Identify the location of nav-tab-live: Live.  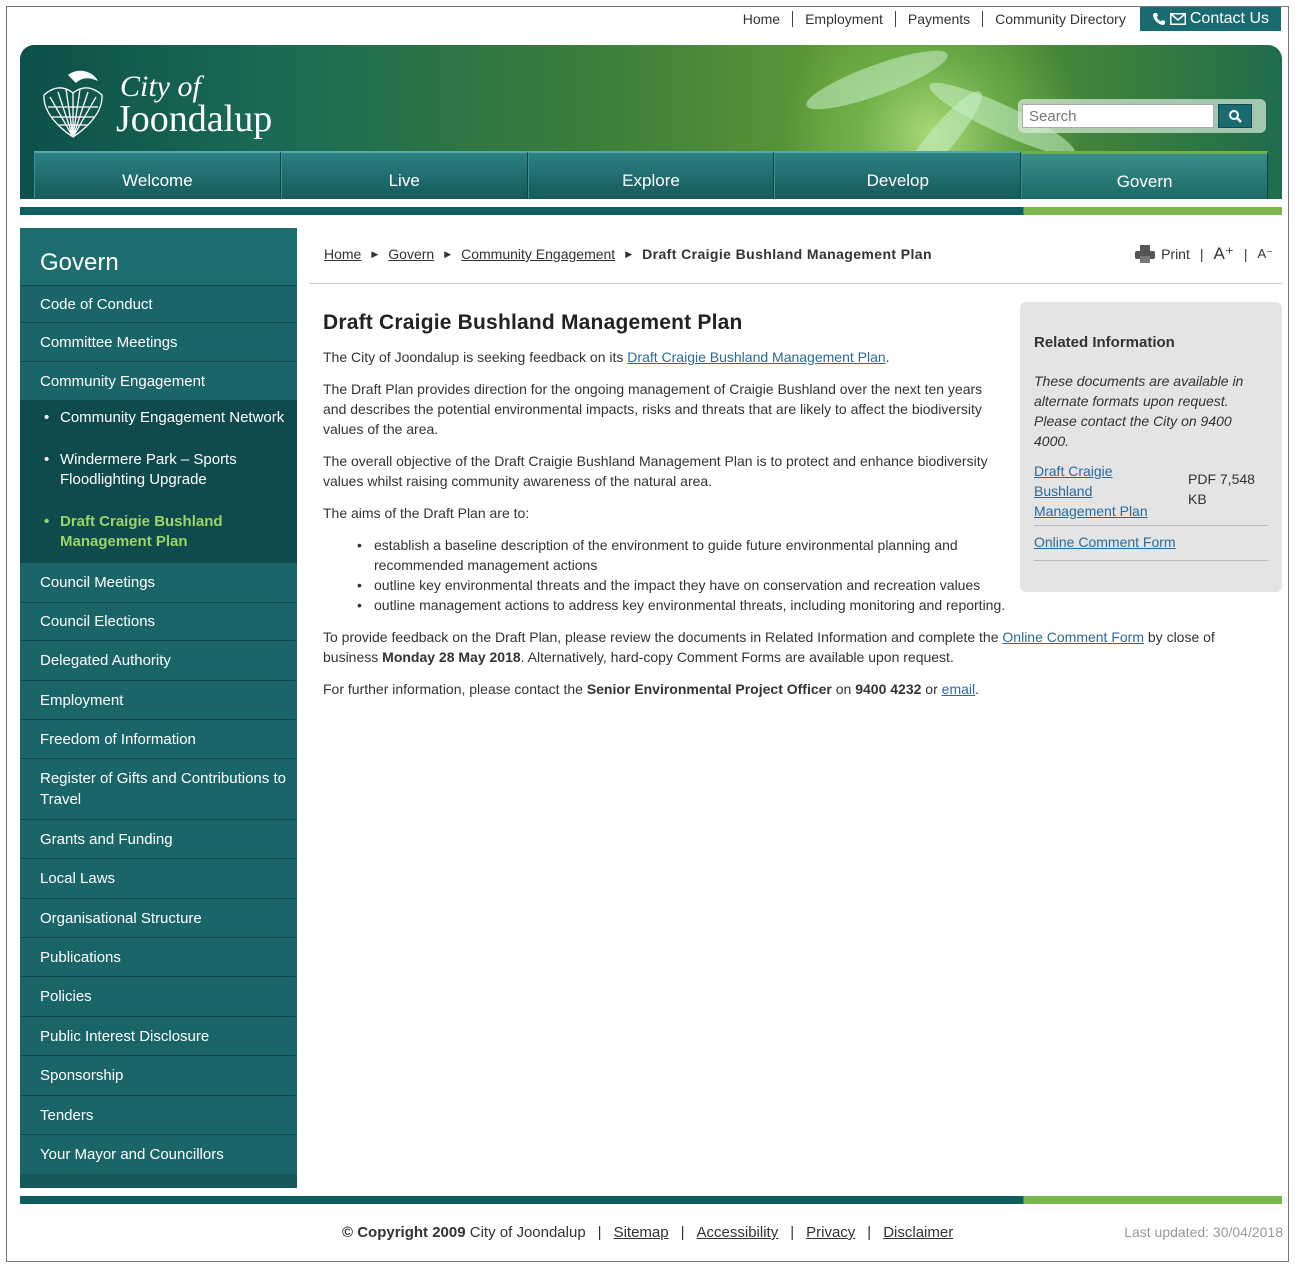
(404, 175).